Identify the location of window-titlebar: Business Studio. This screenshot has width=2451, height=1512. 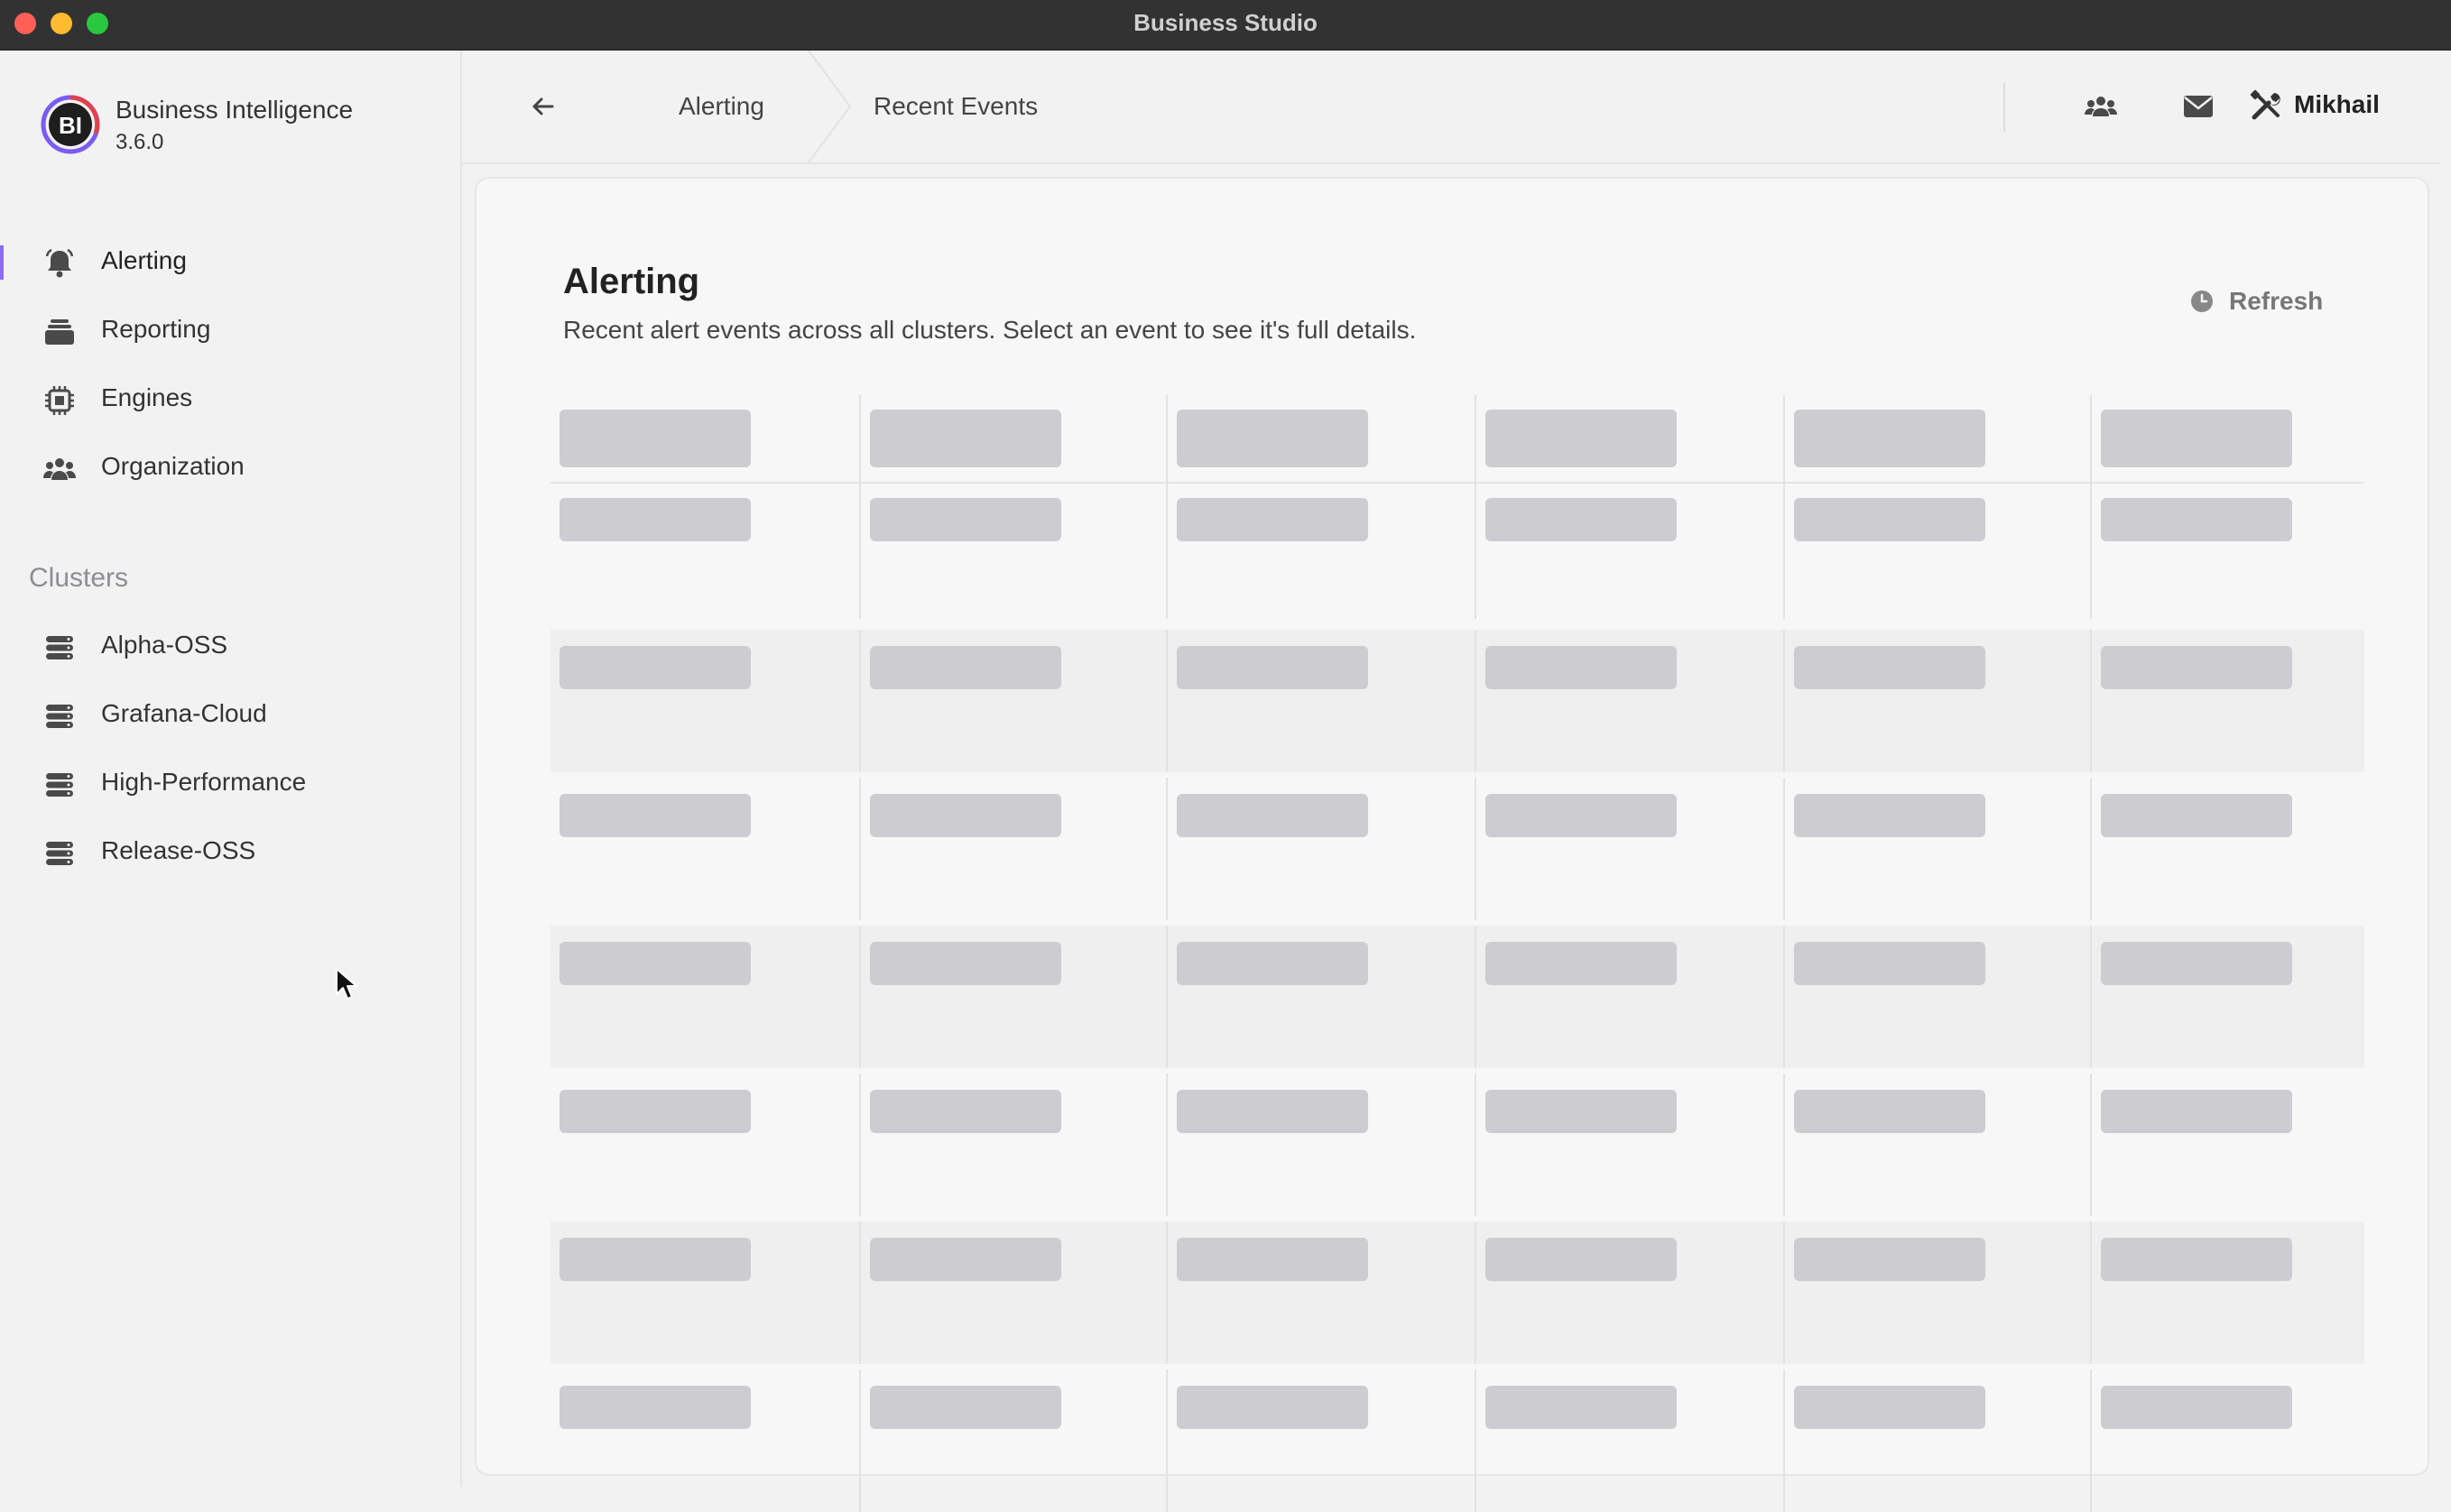
(1226, 25).